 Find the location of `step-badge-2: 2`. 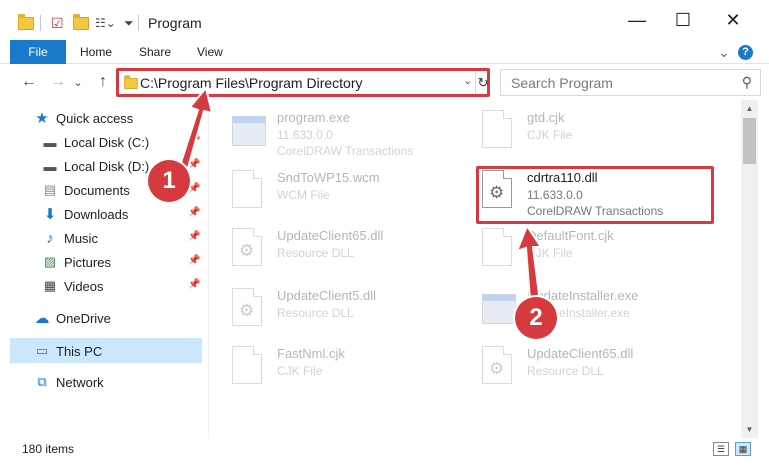

step-badge-2: 2 is located at coordinates (536, 318).